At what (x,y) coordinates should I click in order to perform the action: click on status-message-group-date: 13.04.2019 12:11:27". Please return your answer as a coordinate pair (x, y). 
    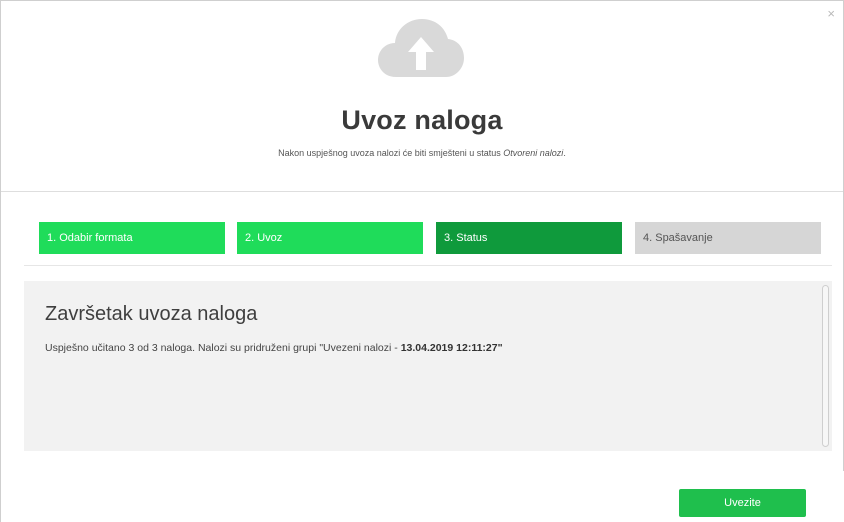
    Looking at the image, I should click on (451, 348).